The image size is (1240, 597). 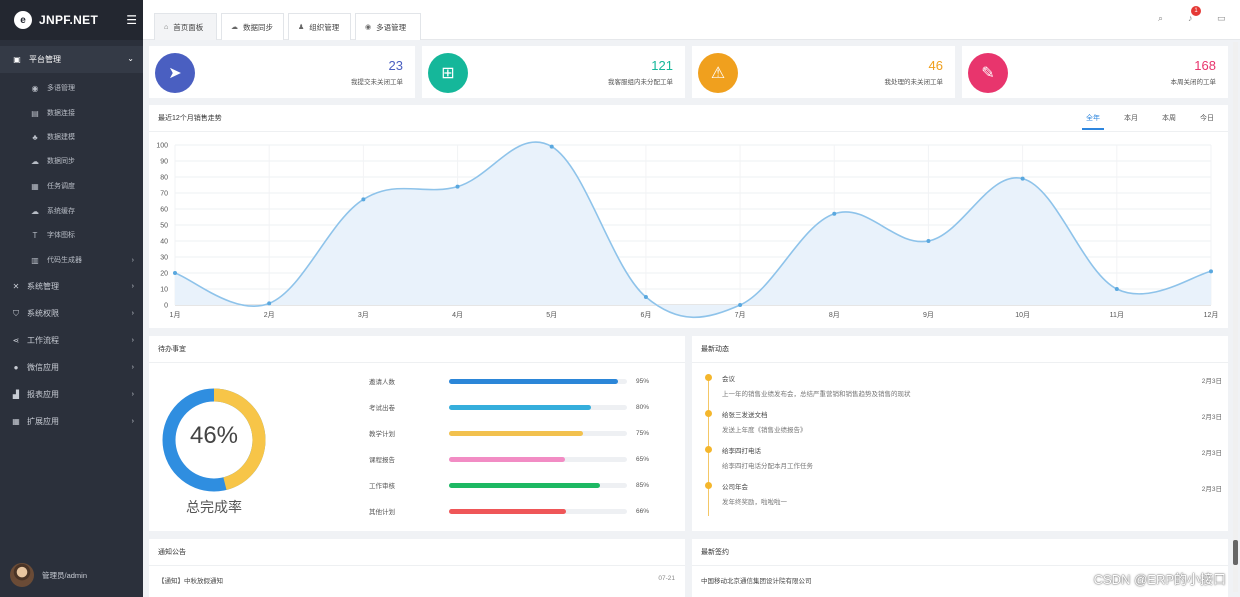 What do you see at coordinates (214, 435) in the screenshot?
I see `completion-percent: 46%` at bounding box center [214, 435].